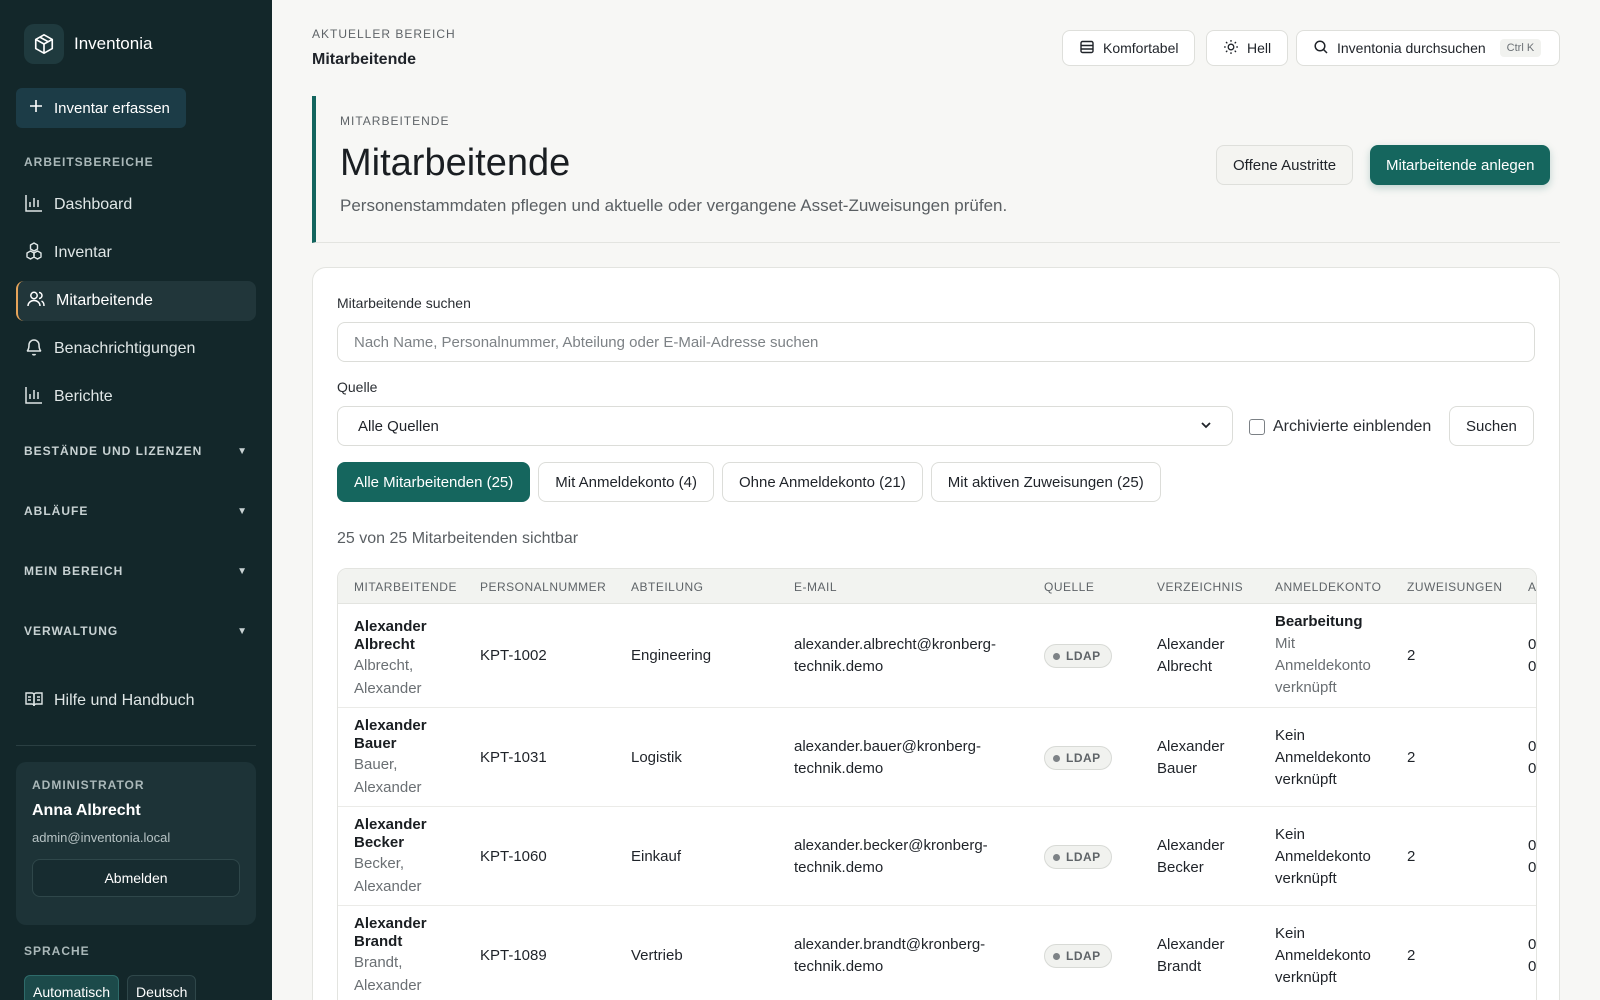 This screenshot has height=1000, width=1600. I want to click on theme-button: Hell, so click(1247, 48).